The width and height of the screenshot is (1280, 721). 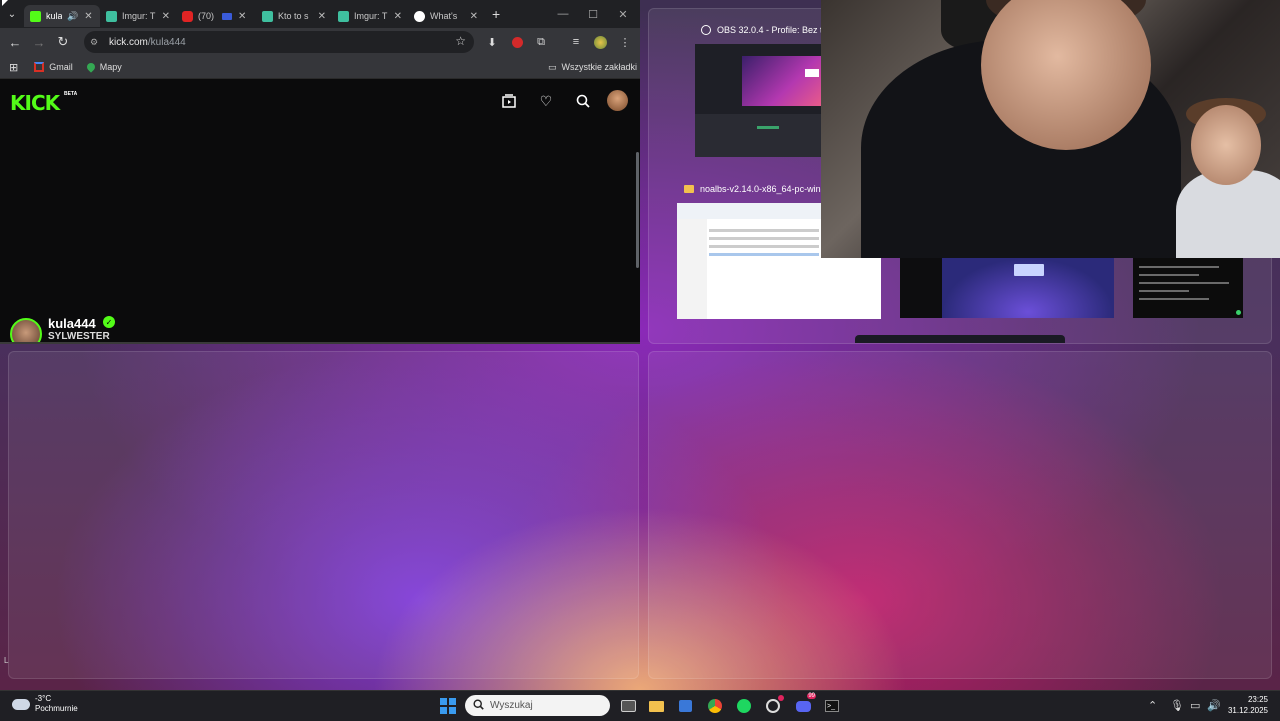 What do you see at coordinates (15, 42) in the screenshot?
I see `back-button: ←` at bounding box center [15, 42].